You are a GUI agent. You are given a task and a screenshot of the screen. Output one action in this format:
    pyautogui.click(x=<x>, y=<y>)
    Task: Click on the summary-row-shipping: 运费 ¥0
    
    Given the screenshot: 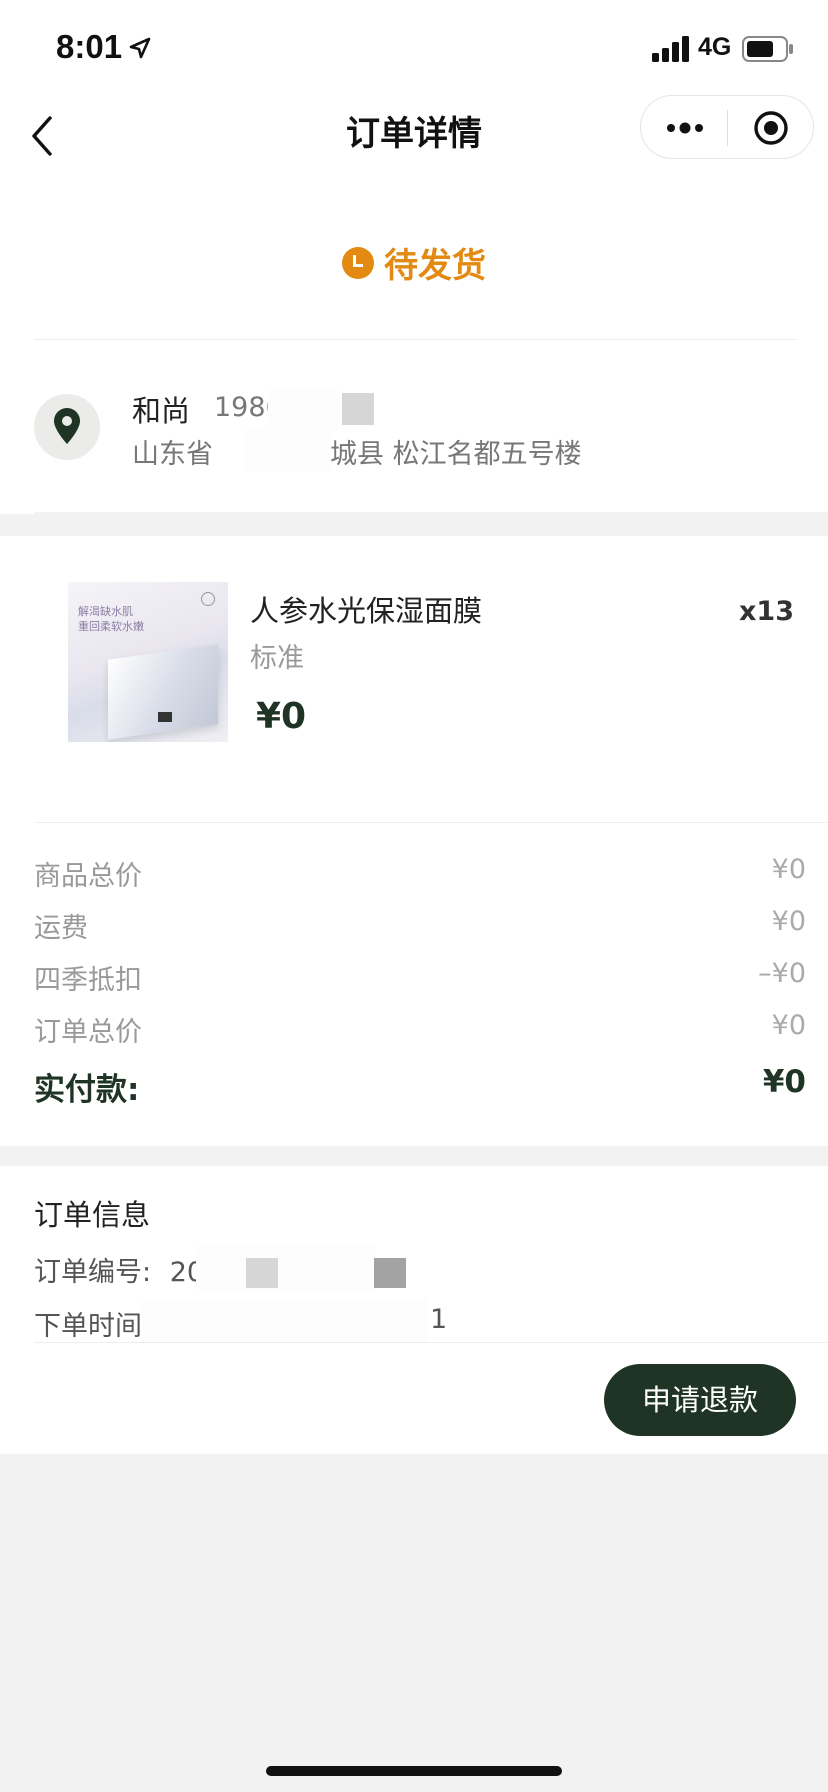 What is the action you would take?
    pyautogui.click(x=420, y=926)
    